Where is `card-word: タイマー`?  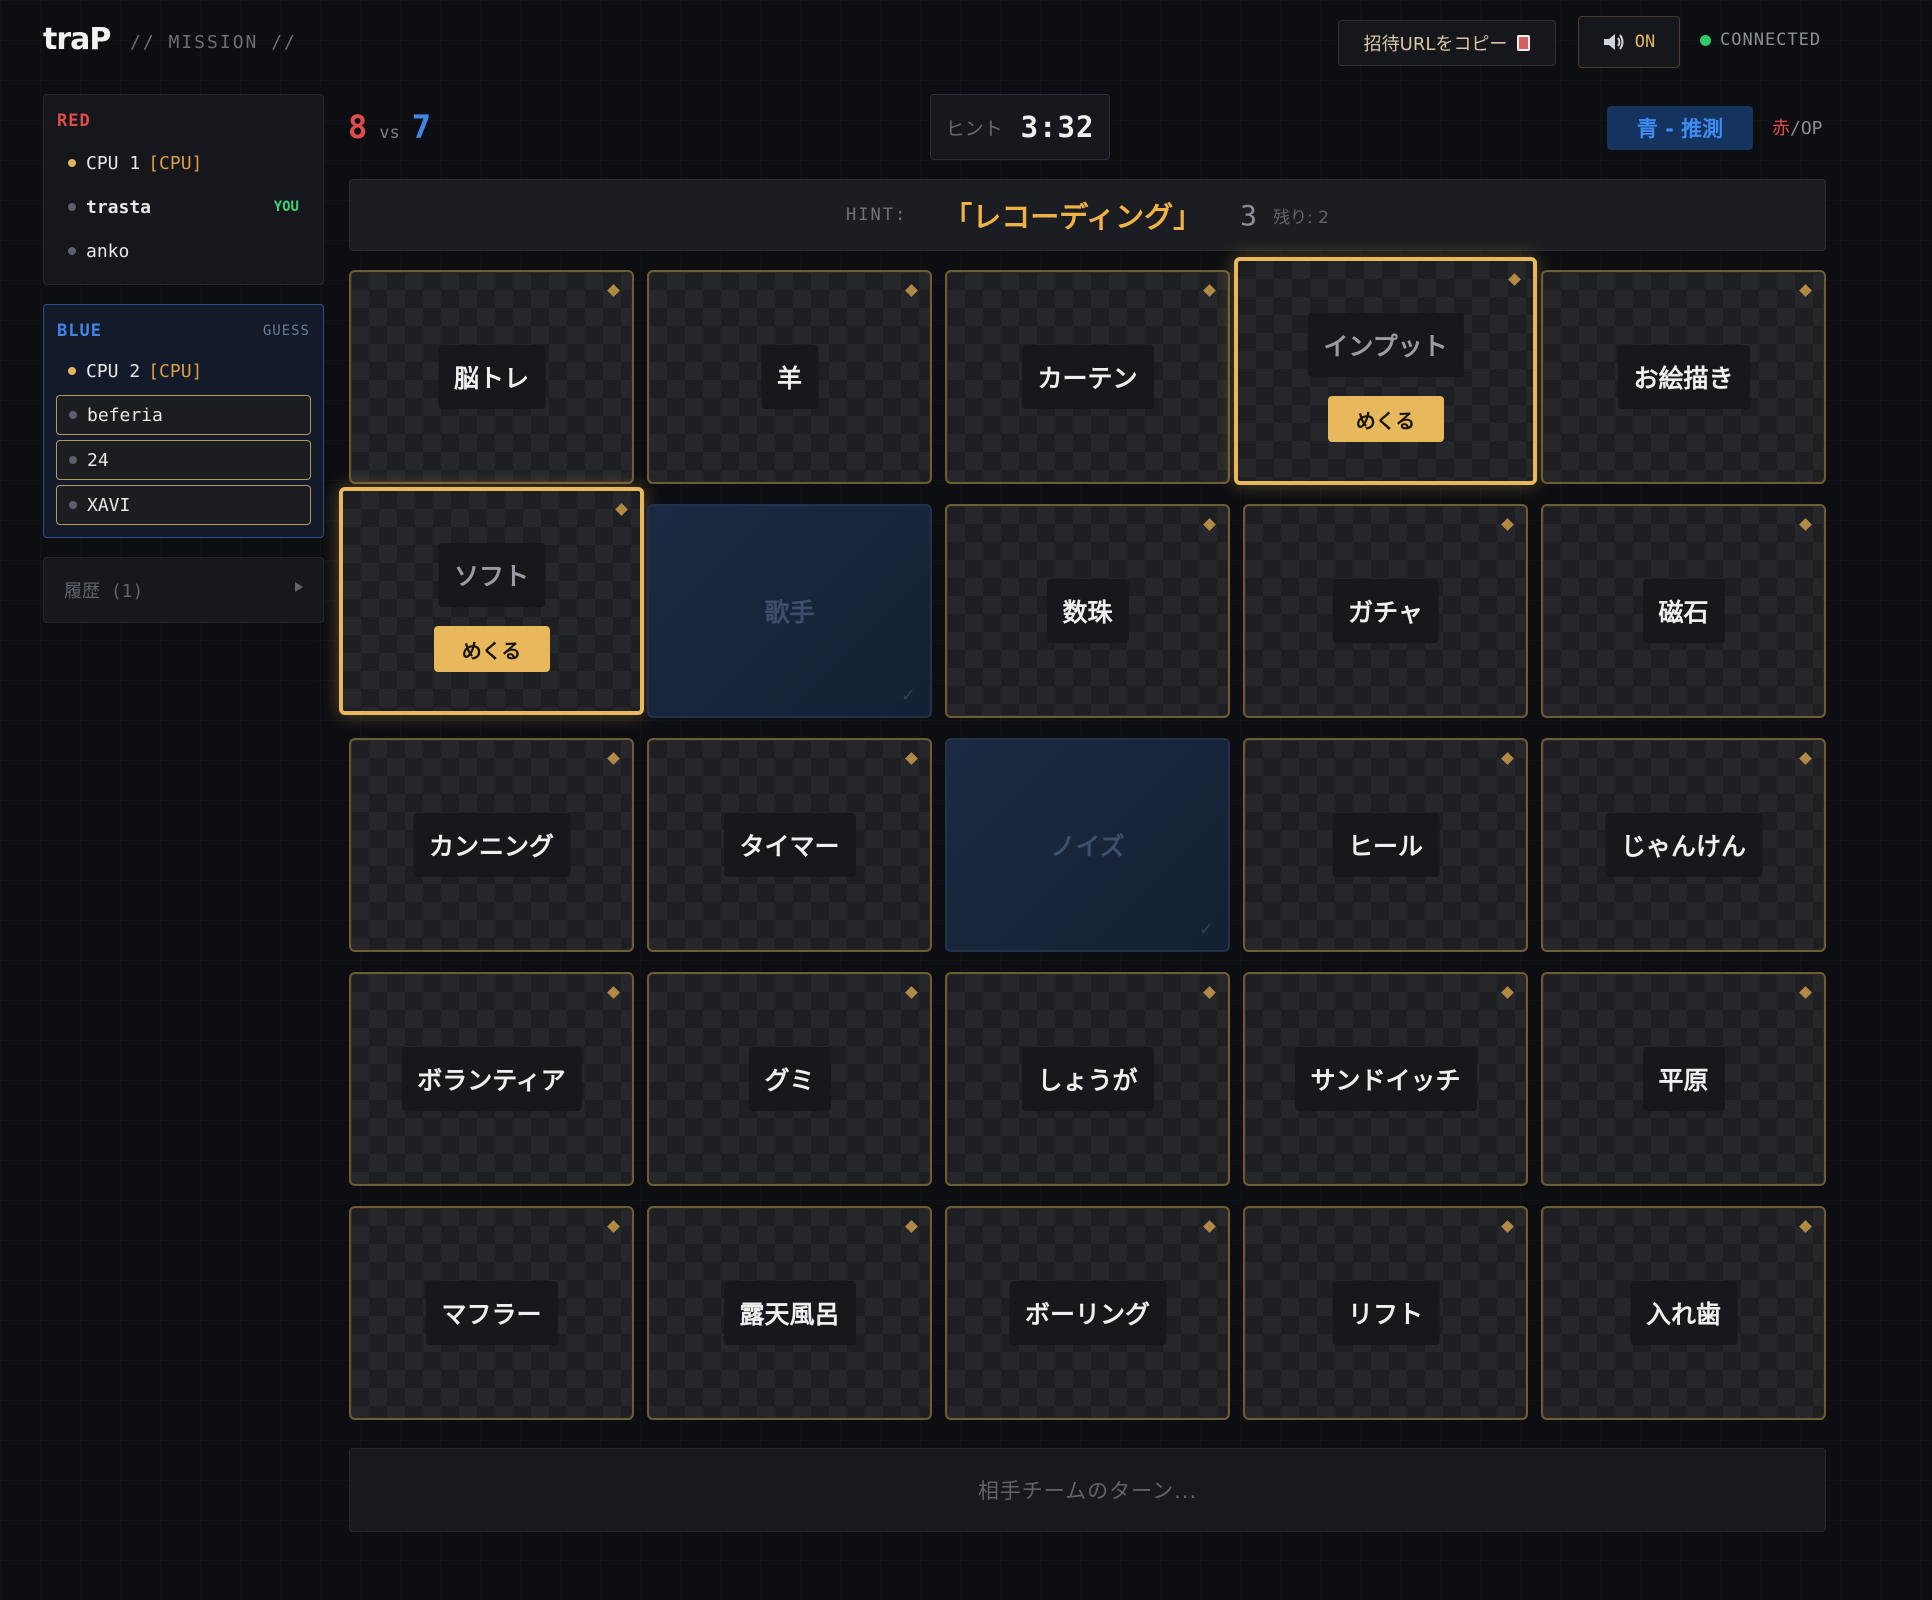
card-word: タイマー is located at coordinates (789, 845).